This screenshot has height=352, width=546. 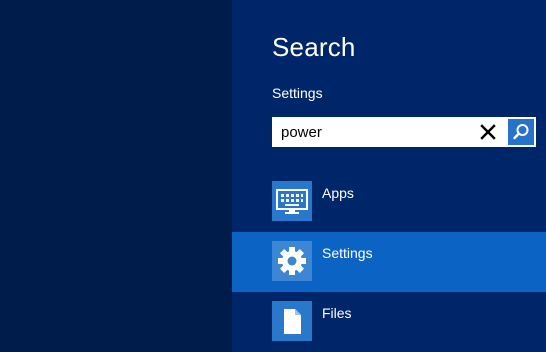 I want to click on result-settings: Settings, so click(x=389, y=262).